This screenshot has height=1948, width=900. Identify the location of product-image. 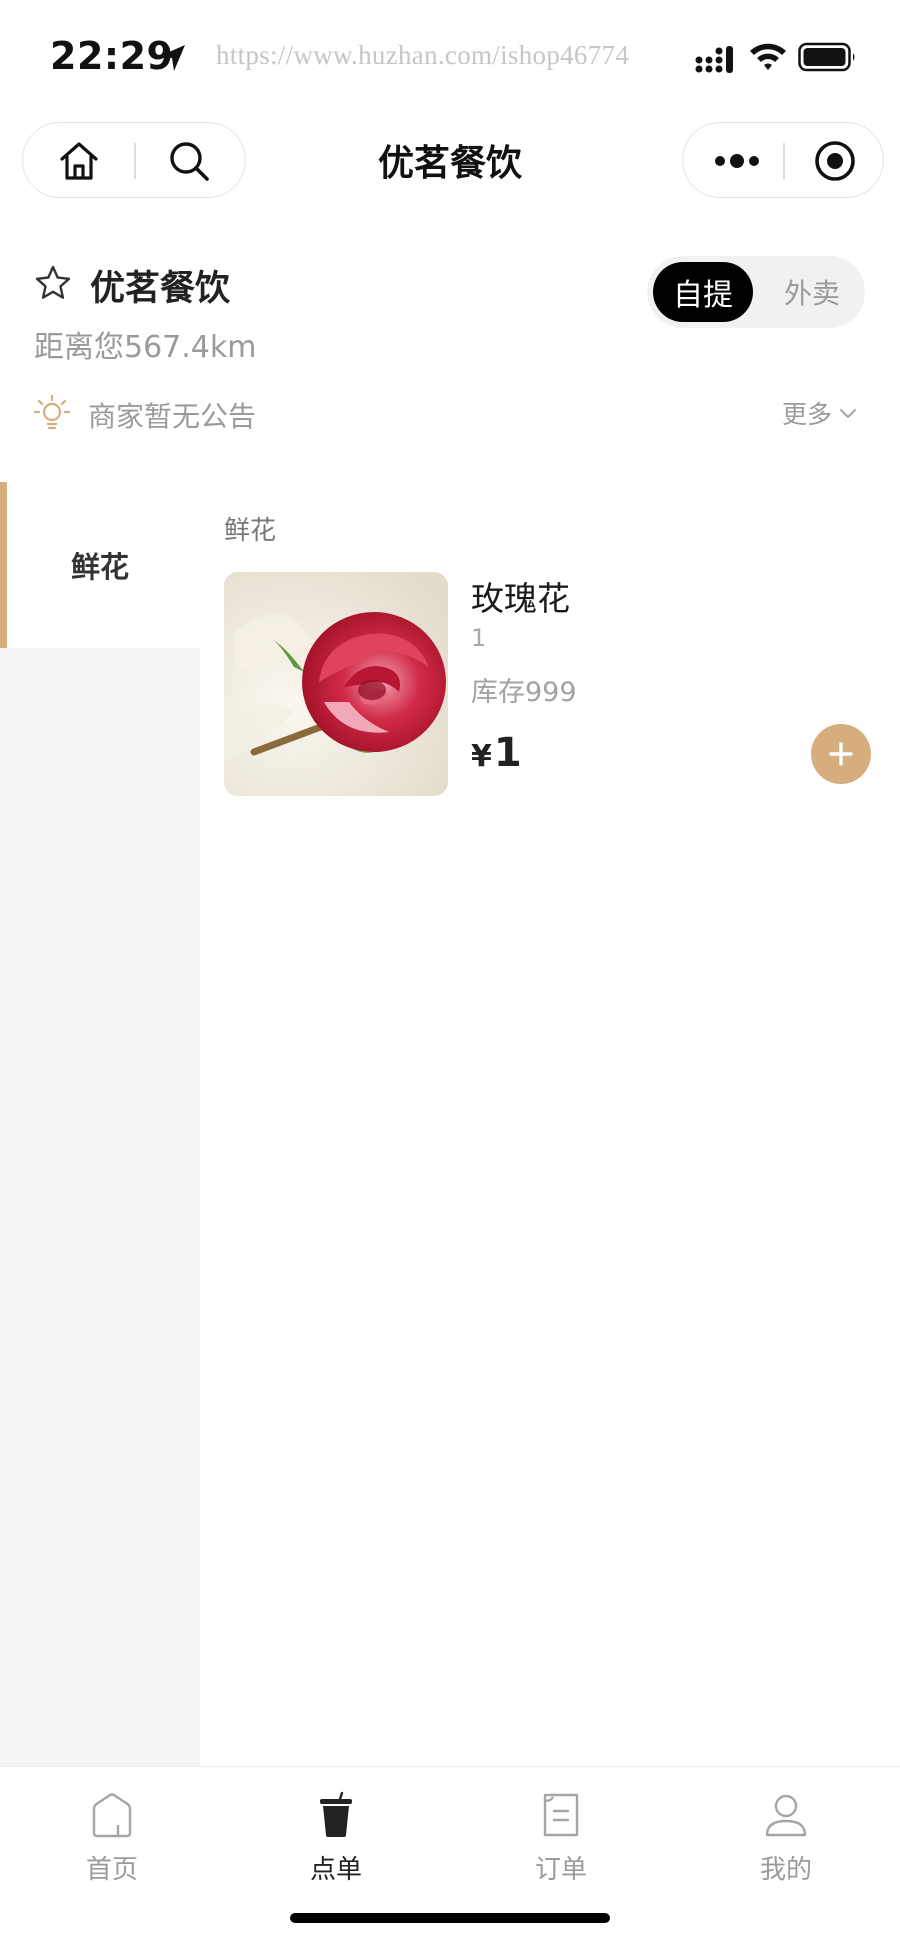
(336, 684).